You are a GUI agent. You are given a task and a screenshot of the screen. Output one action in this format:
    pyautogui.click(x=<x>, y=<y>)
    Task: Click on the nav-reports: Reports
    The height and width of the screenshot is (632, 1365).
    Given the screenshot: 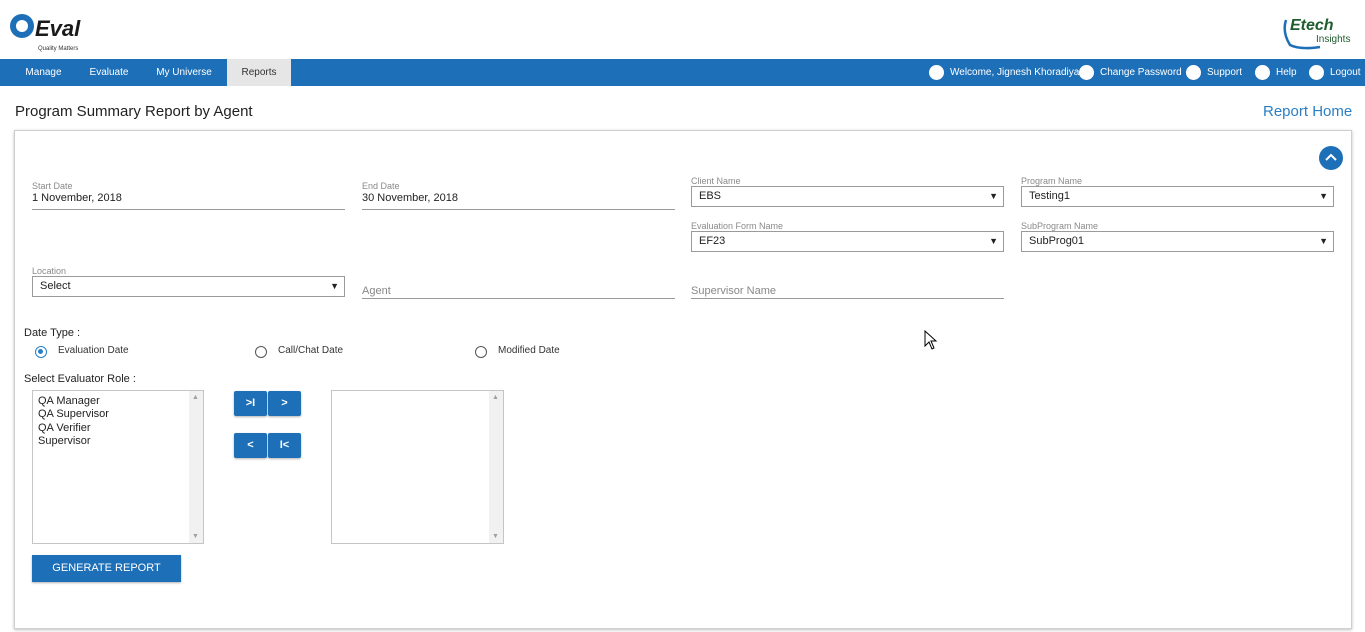 What is the action you would take?
    pyautogui.click(x=259, y=72)
    